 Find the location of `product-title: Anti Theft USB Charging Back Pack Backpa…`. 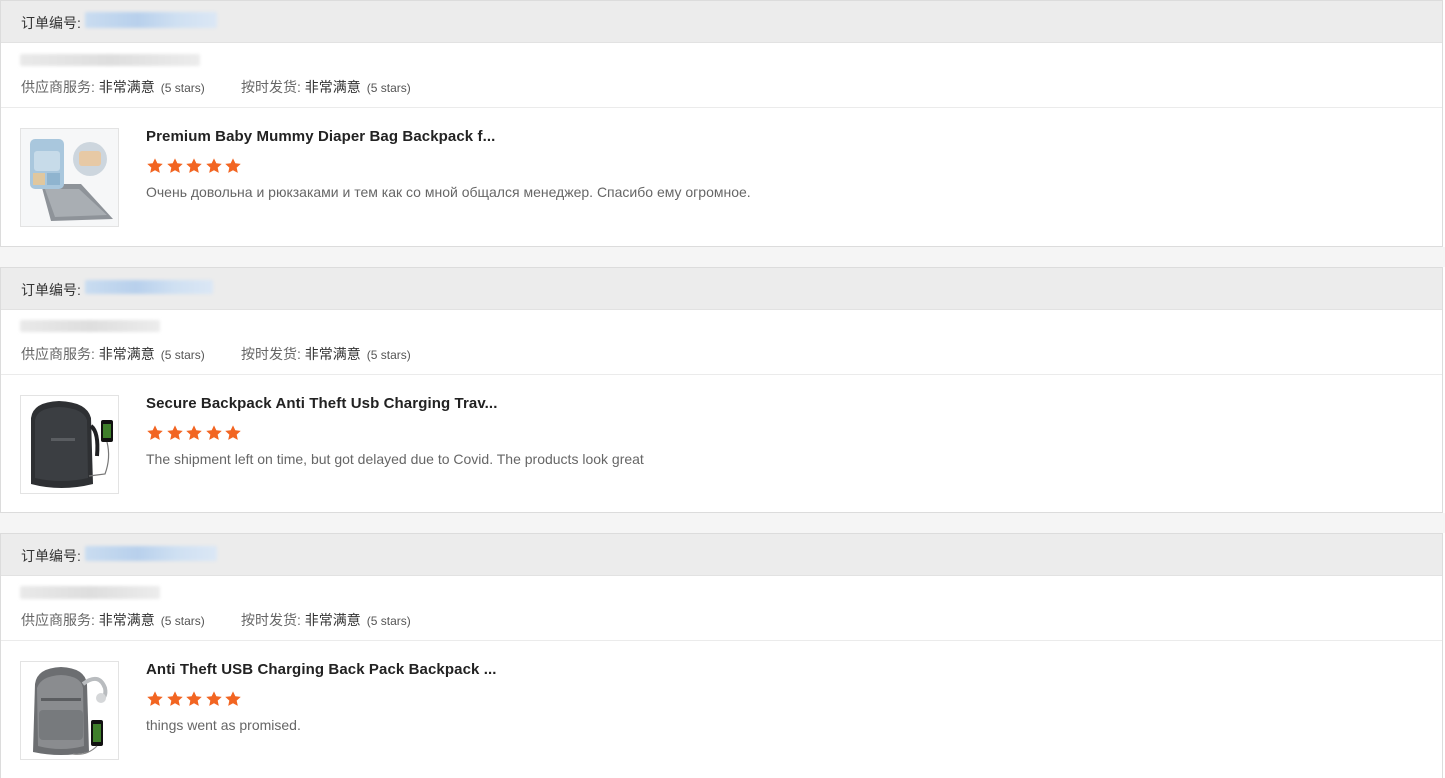

product-title: Anti Theft USB Charging Back Pack Backpa… is located at coordinates (321, 669).